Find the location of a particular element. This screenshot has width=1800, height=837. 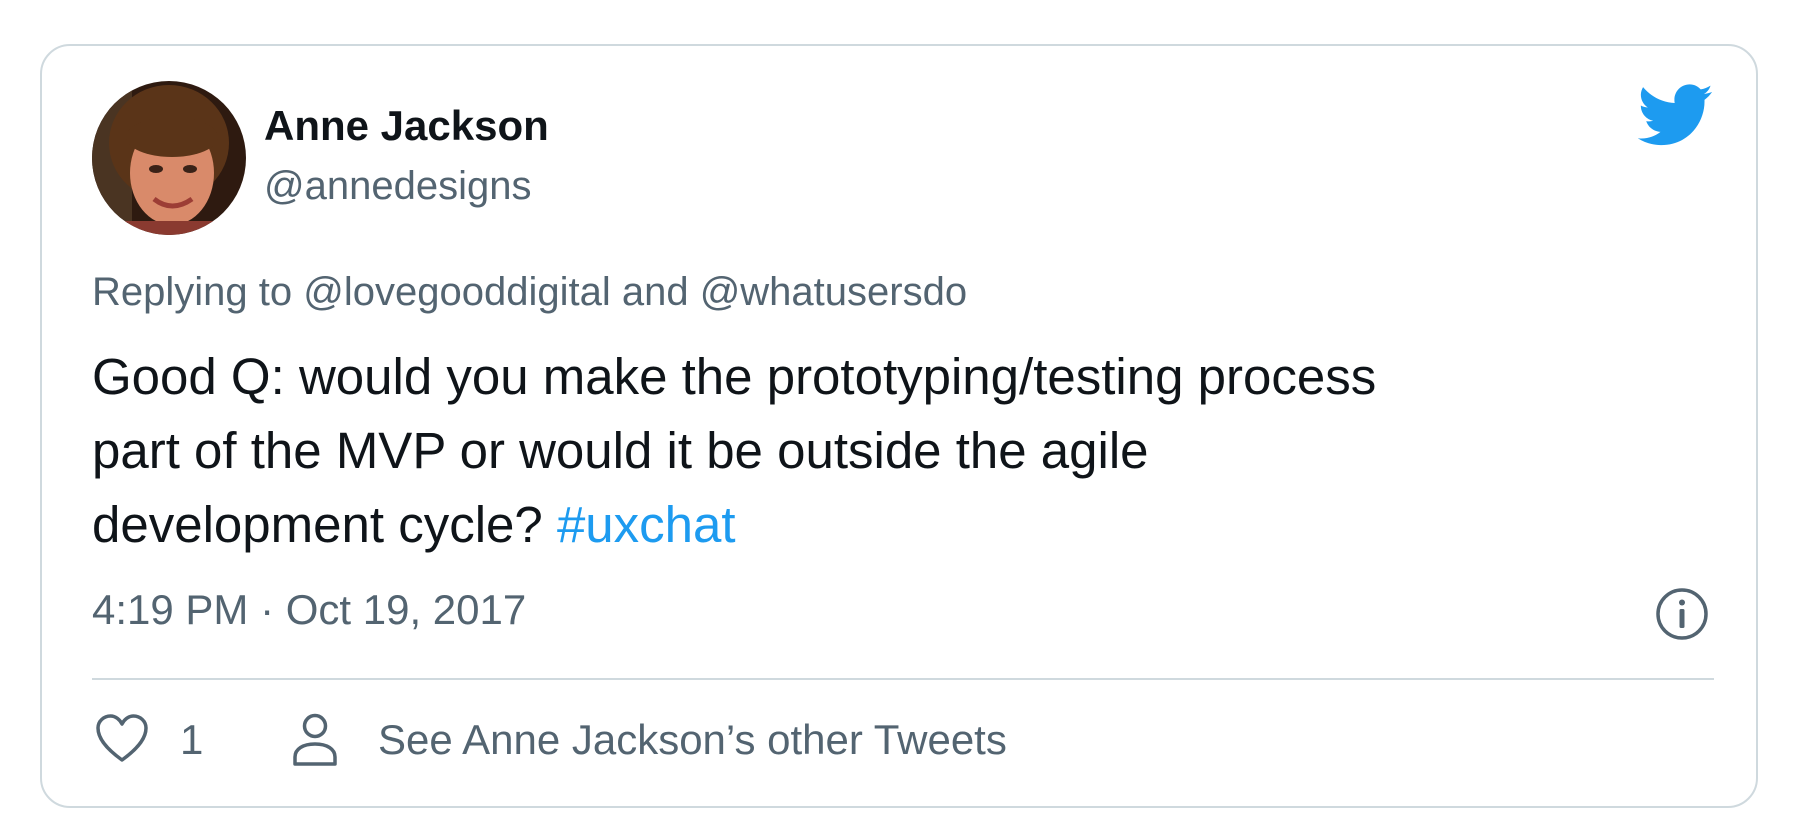

avatar is located at coordinates (169, 158).